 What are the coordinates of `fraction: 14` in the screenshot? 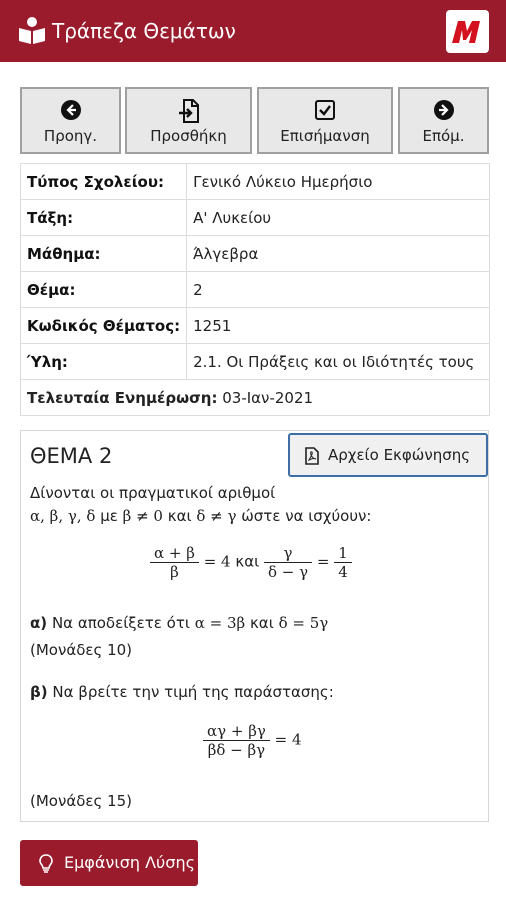 It's located at (343, 562).